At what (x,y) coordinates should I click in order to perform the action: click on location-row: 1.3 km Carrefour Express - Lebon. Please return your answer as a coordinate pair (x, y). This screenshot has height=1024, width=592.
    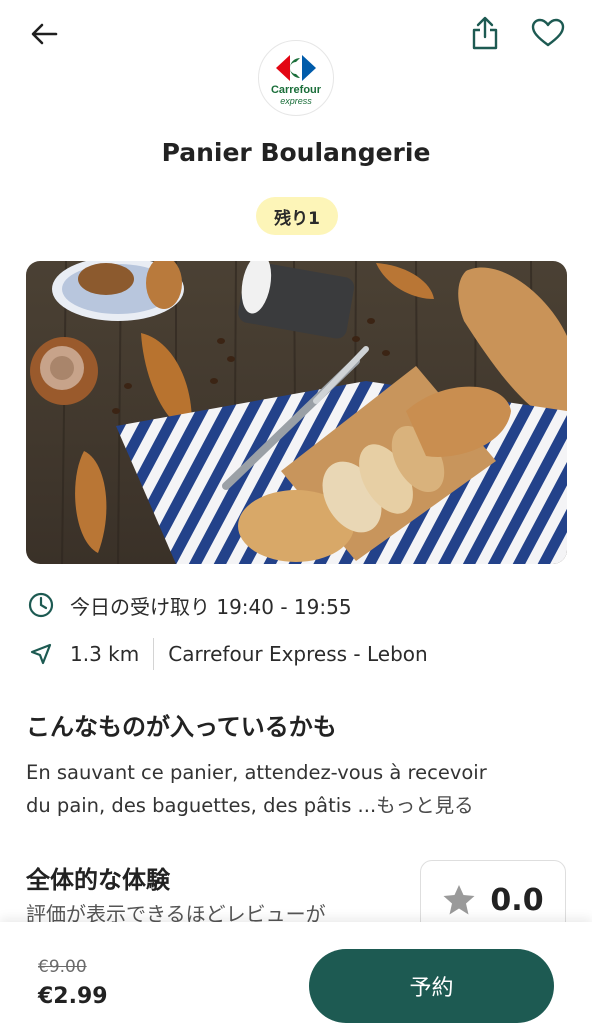
    Looking at the image, I should click on (227, 654).